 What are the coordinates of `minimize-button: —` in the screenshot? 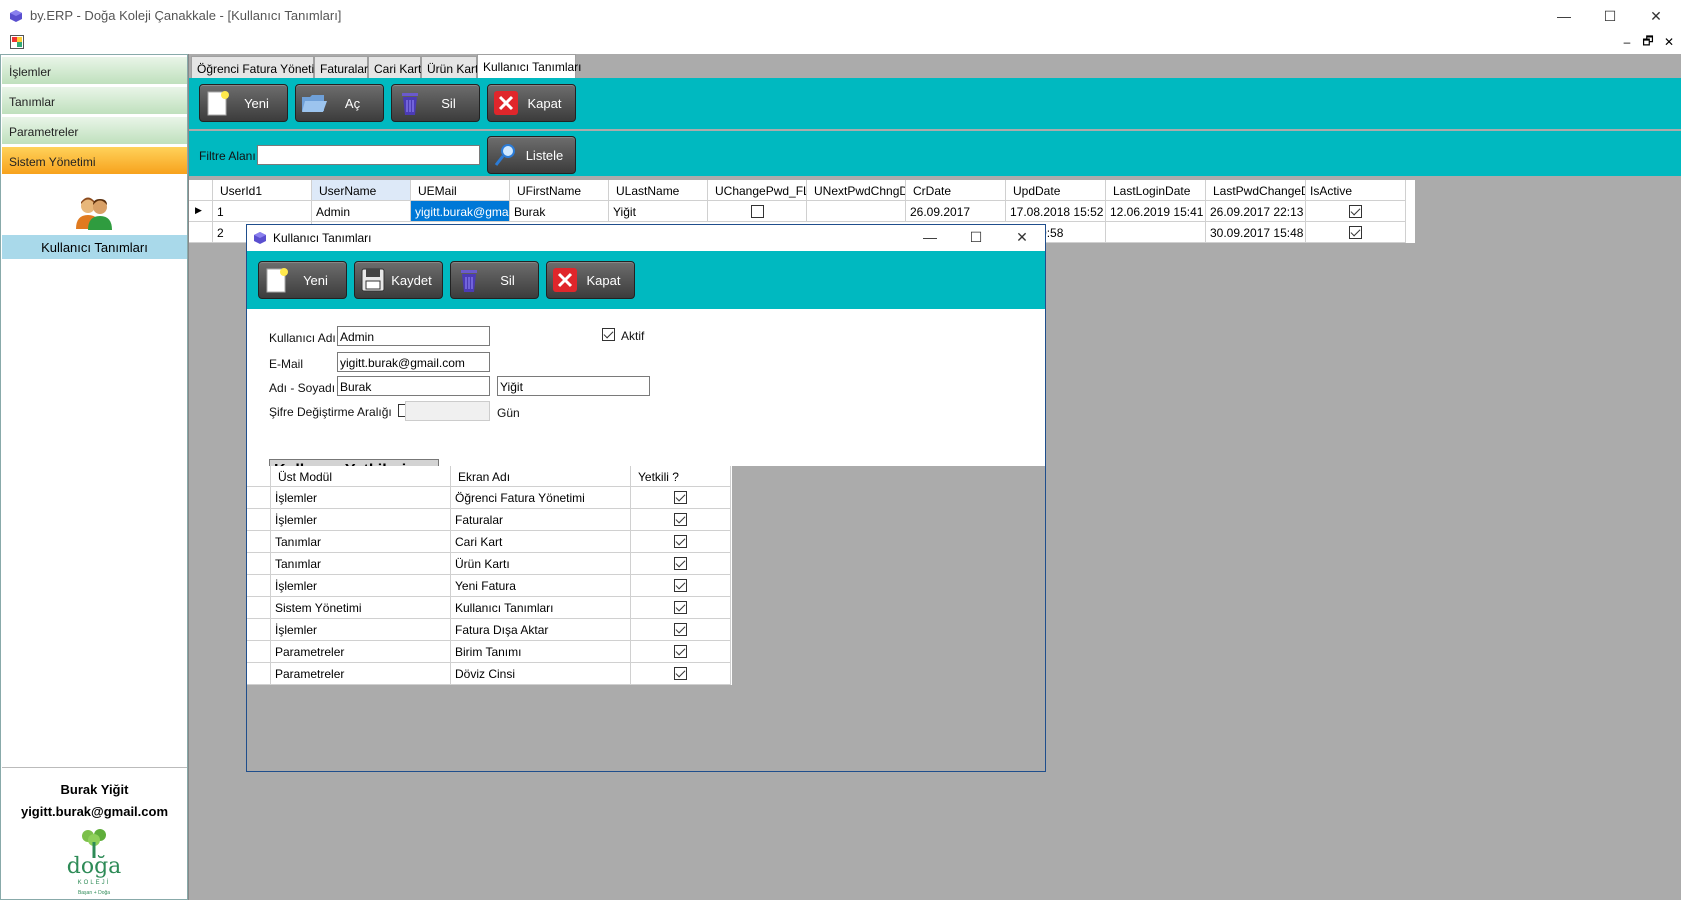 It's located at (1564, 16).